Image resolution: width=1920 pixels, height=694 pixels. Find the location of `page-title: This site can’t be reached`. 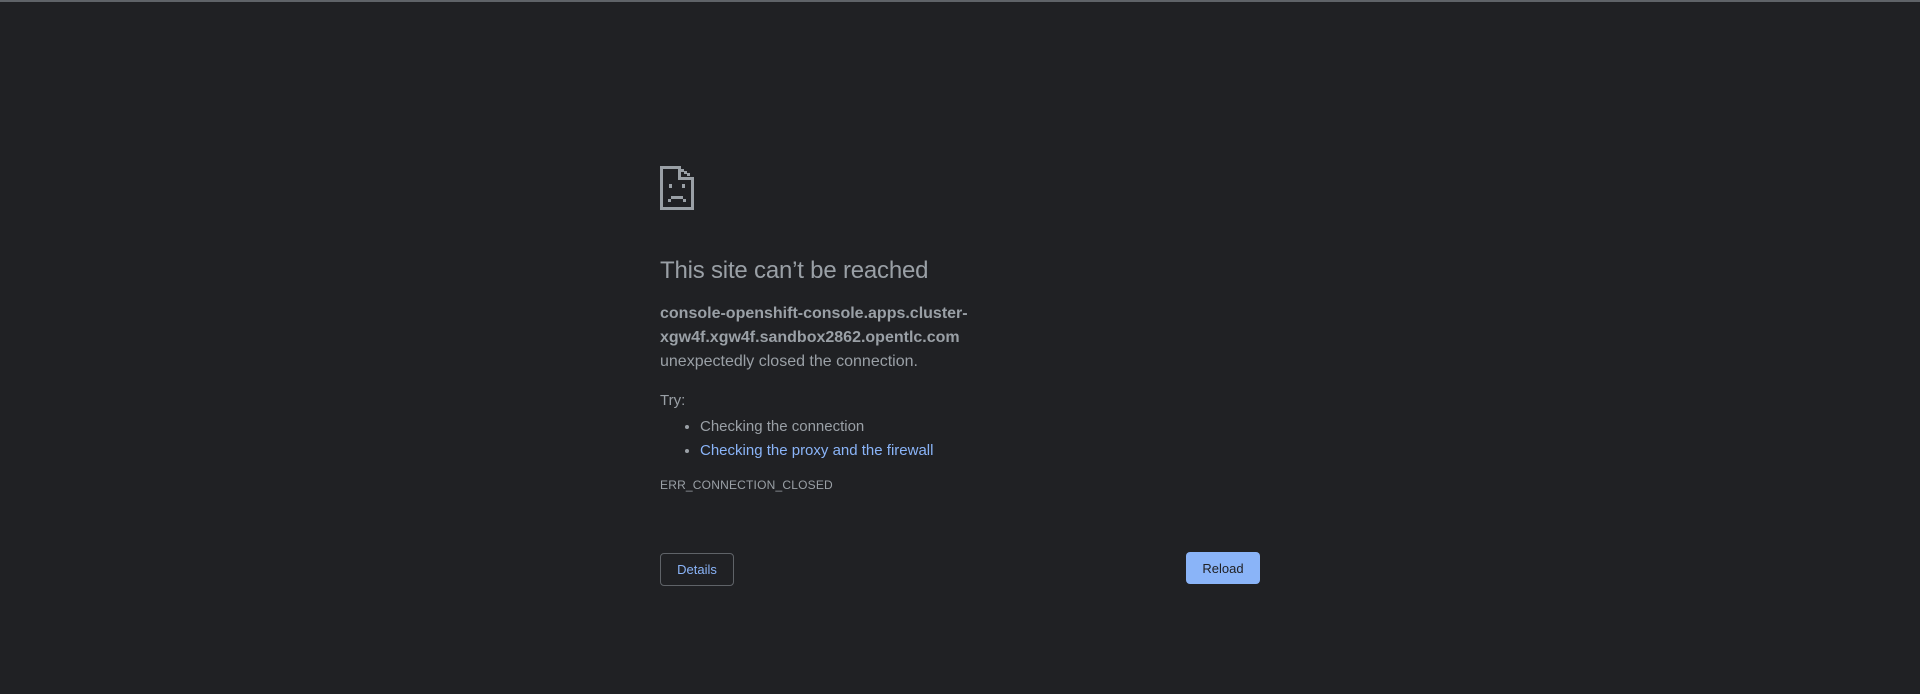

page-title: This site can’t be reached is located at coordinates (794, 270).